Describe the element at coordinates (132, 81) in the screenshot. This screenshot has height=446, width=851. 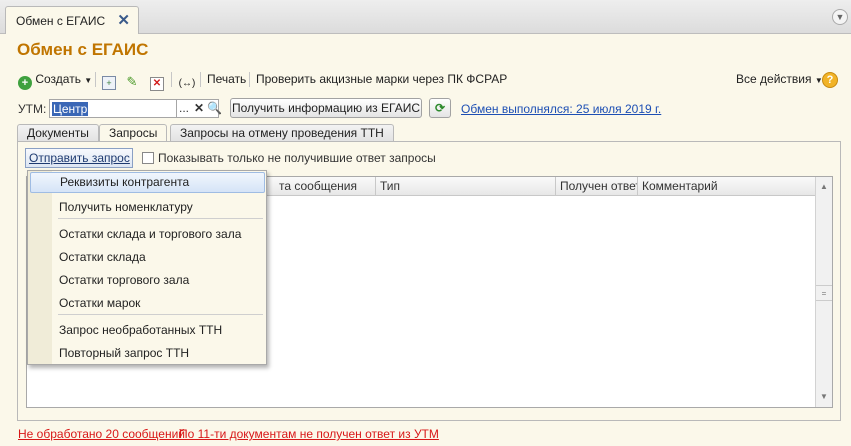
I see `pencil-icon: ✎` at that location.